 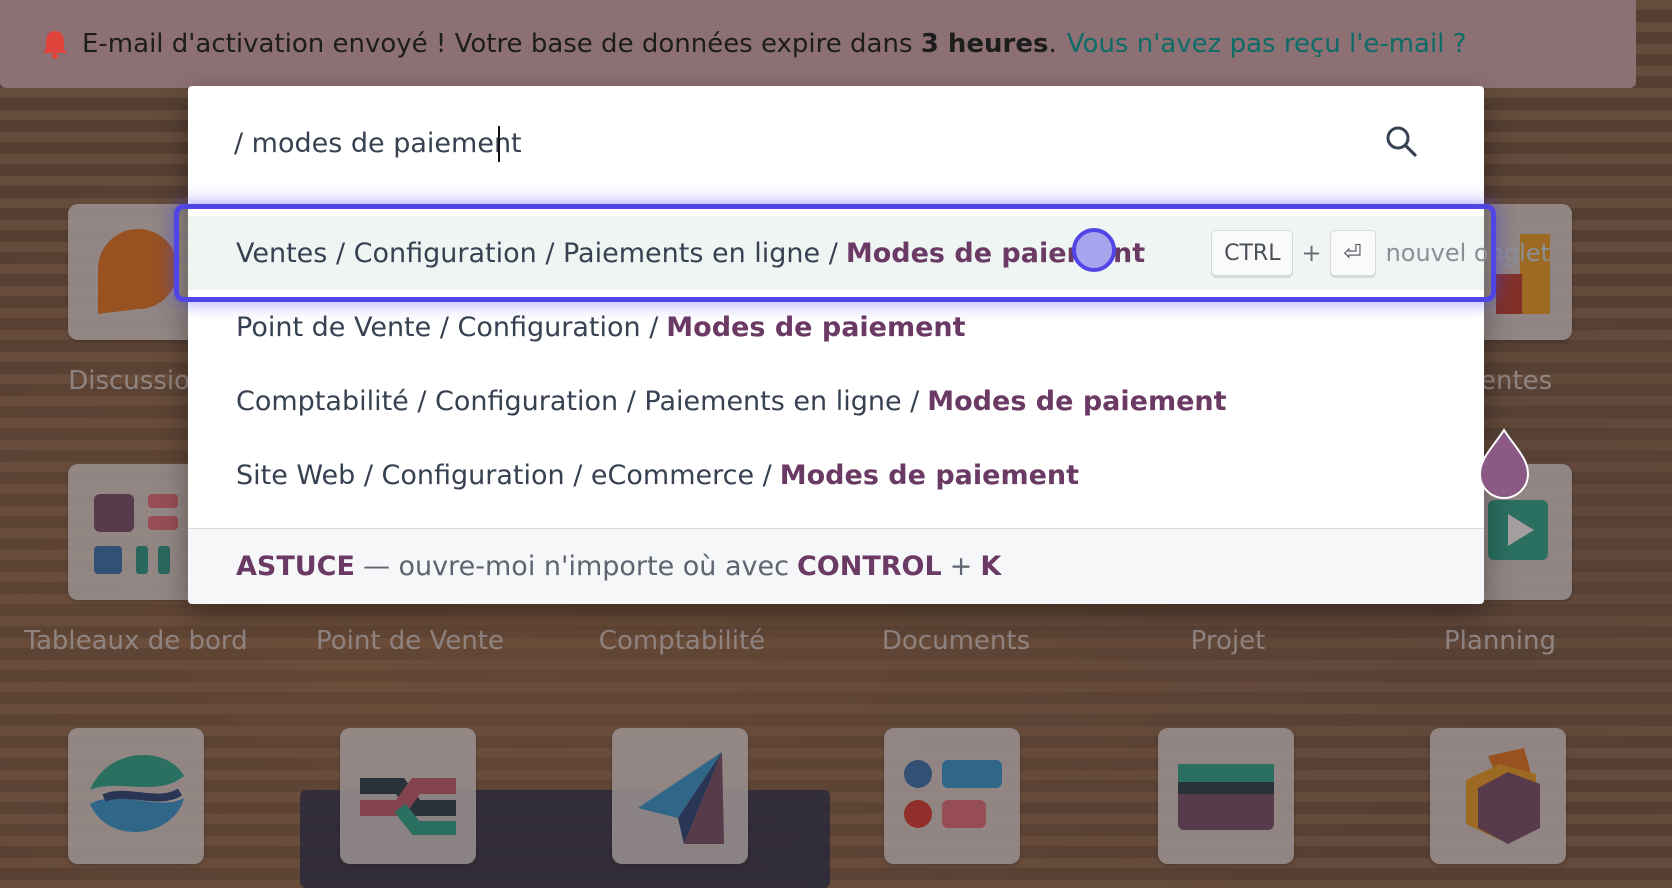 I want to click on pointer-drop-icon, so click(x=1504, y=463).